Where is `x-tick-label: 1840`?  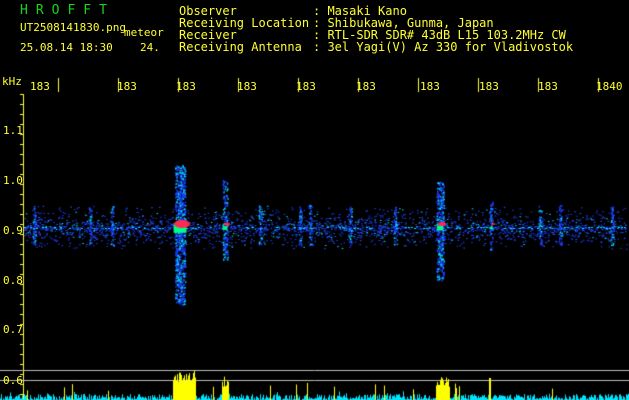
x-tick-label: 1840 is located at coordinates (609, 86).